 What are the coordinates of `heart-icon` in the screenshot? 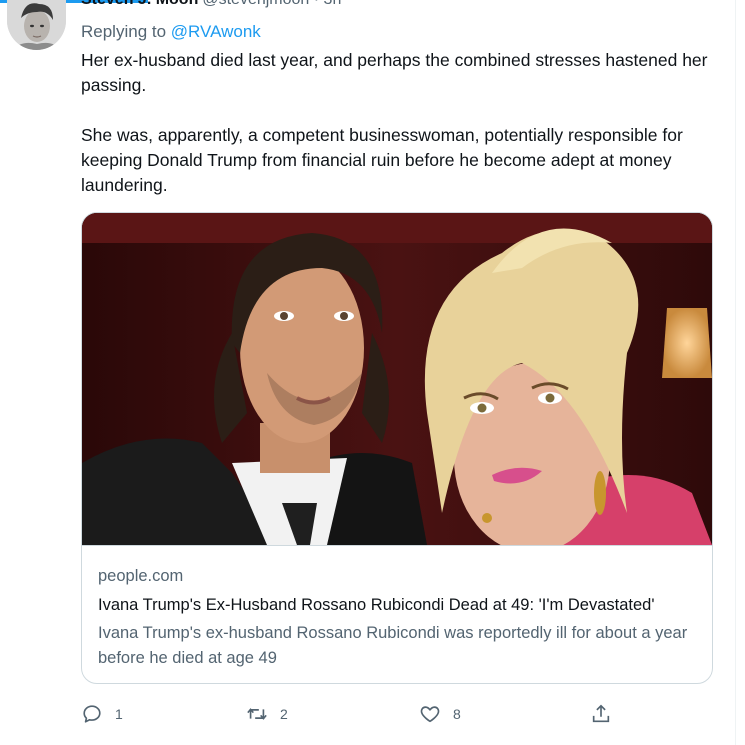 It's located at (430, 714).